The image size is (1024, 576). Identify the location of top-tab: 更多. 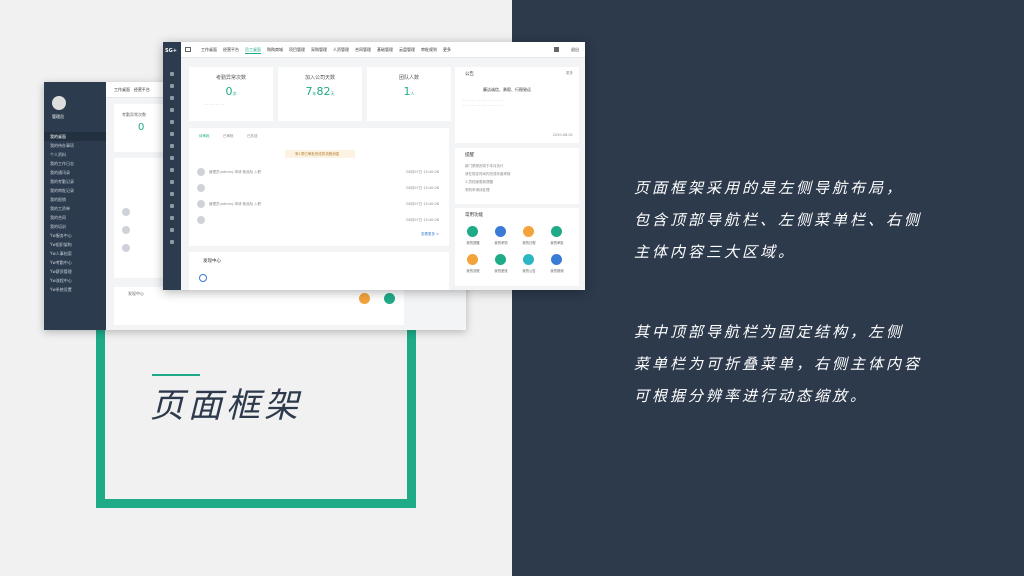
(447, 50).